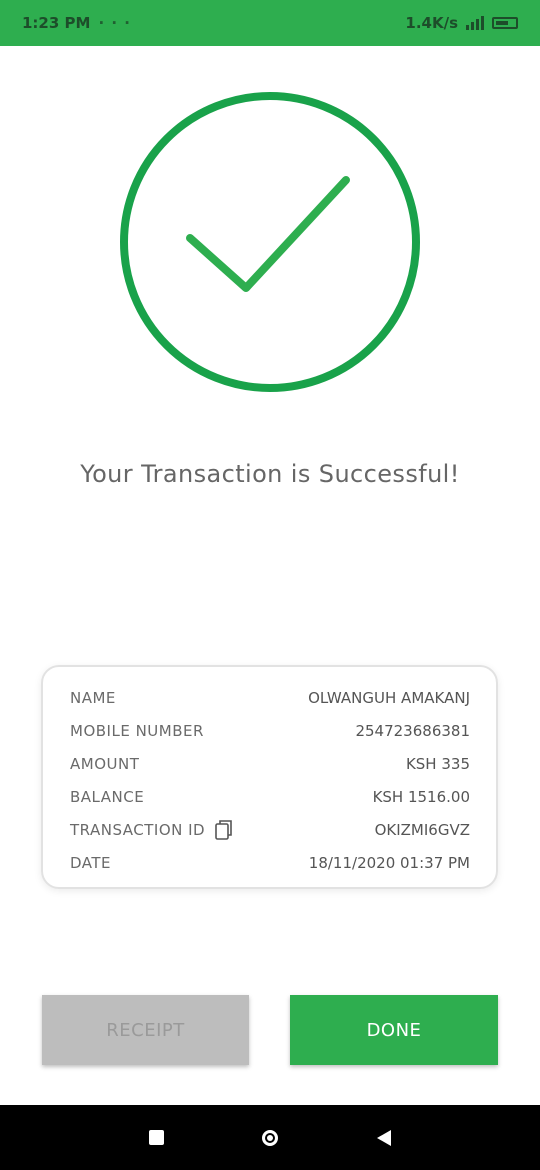 The height and width of the screenshot is (1170, 540). I want to click on detail-row-date: DATE 18/11/2020 01:37 PM, so click(270, 862).